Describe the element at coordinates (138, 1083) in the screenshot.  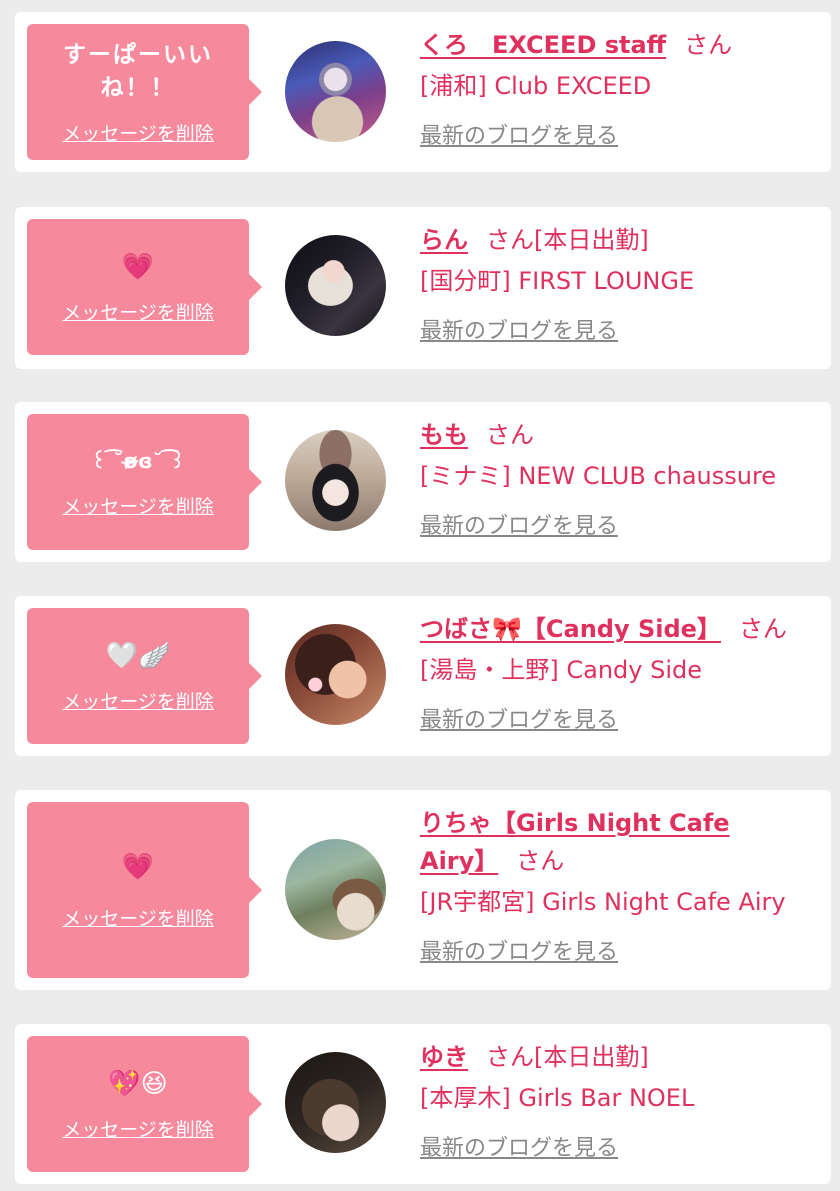
I see `message-text: 💖😆` at that location.